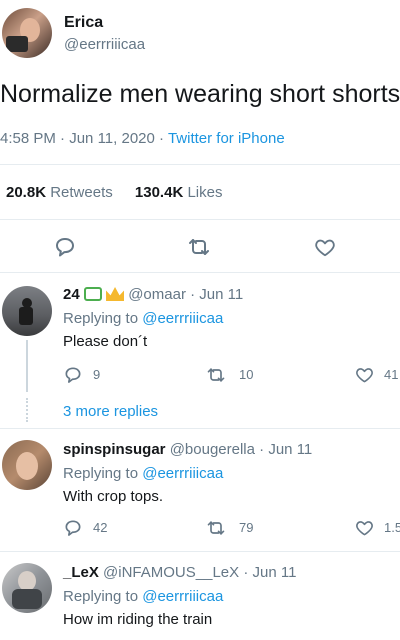 Image resolution: width=400 pixels, height=640 pixels. Describe the element at coordinates (26, 192) in the screenshot. I see `retweets-count: 20.8K` at that location.